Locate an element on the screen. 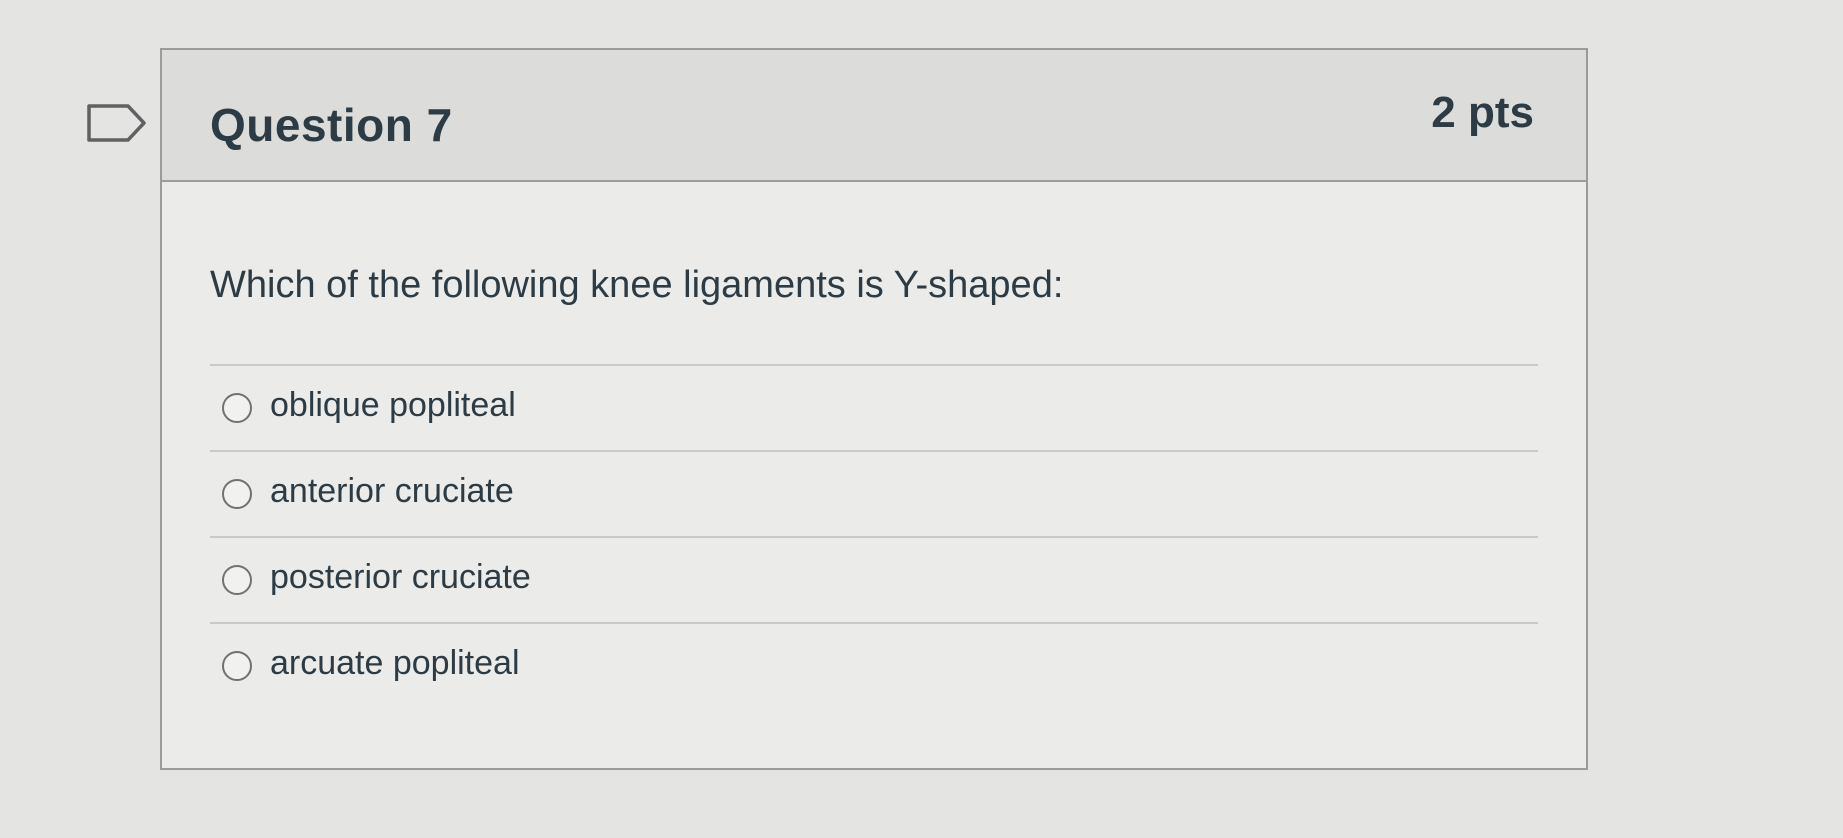 This screenshot has width=1843, height=838. answer-option: anterior cruciate is located at coordinates (874, 493).